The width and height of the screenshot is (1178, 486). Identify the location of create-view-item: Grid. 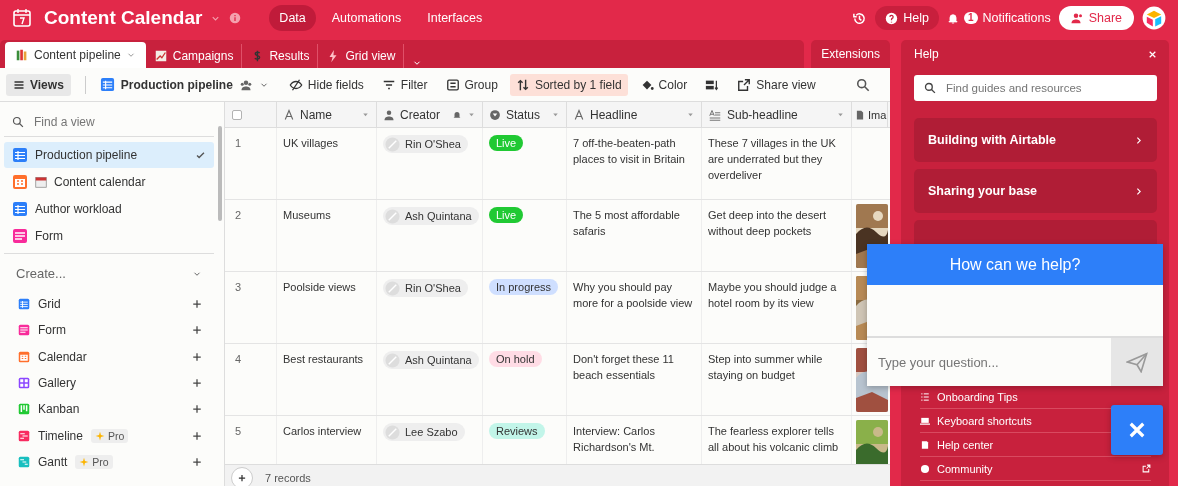
(109, 304).